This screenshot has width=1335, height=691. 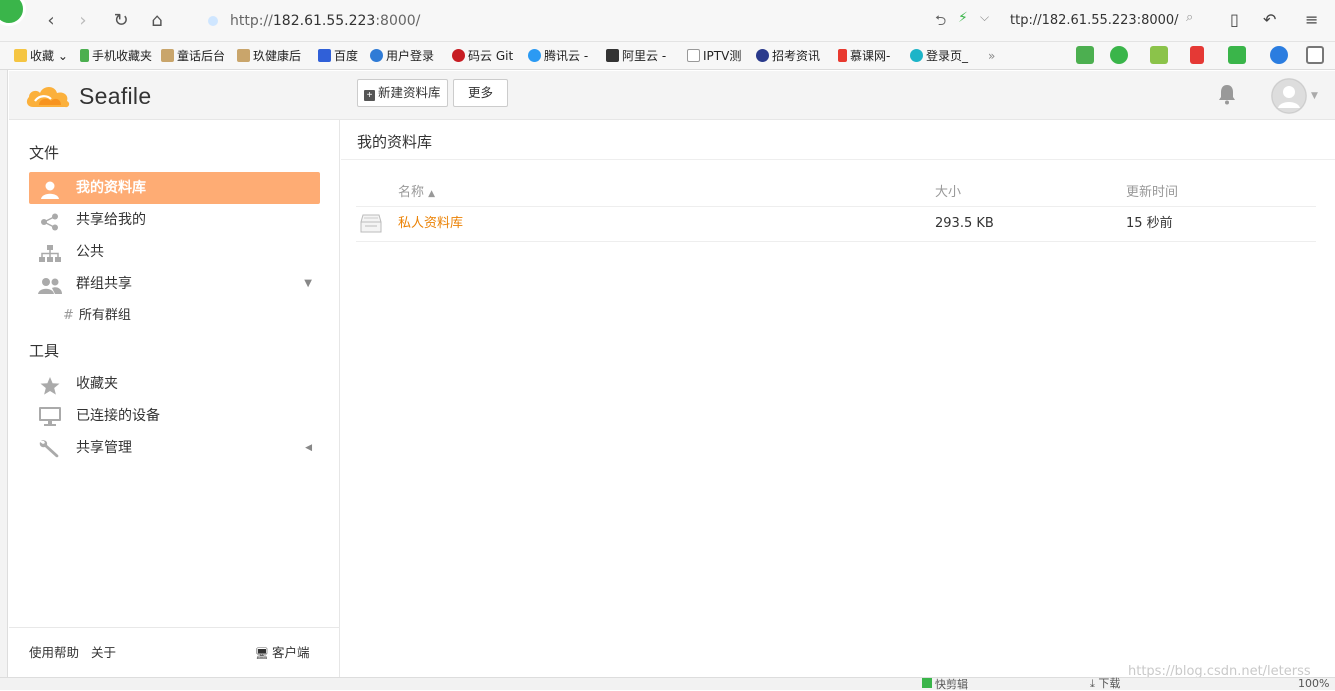 I want to click on sidebar-item-linked-devices: 已连接的设备, so click(x=174, y=416).